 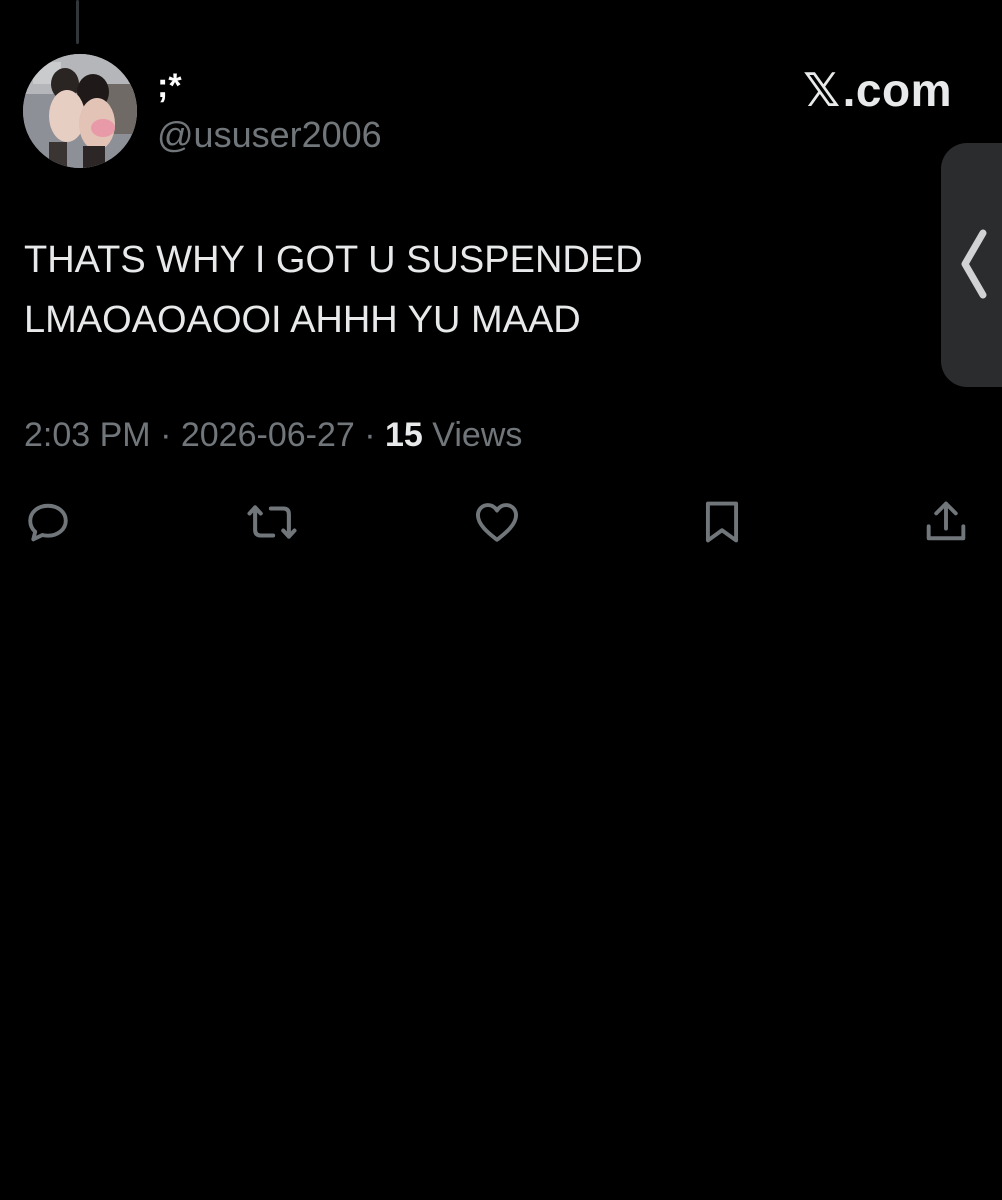 I want to click on views-count: 15, so click(x=404, y=435).